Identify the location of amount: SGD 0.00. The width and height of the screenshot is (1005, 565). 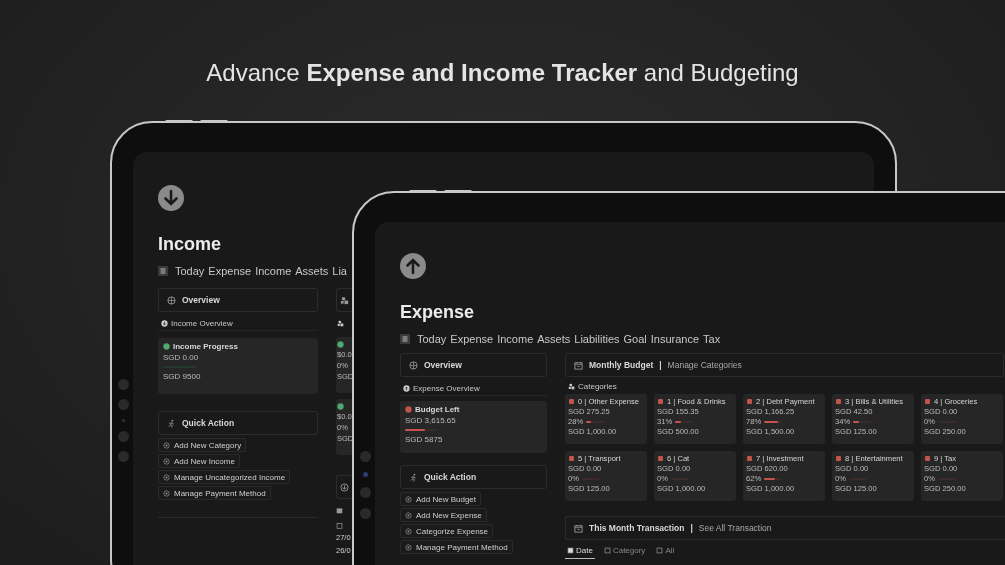
(181, 357).